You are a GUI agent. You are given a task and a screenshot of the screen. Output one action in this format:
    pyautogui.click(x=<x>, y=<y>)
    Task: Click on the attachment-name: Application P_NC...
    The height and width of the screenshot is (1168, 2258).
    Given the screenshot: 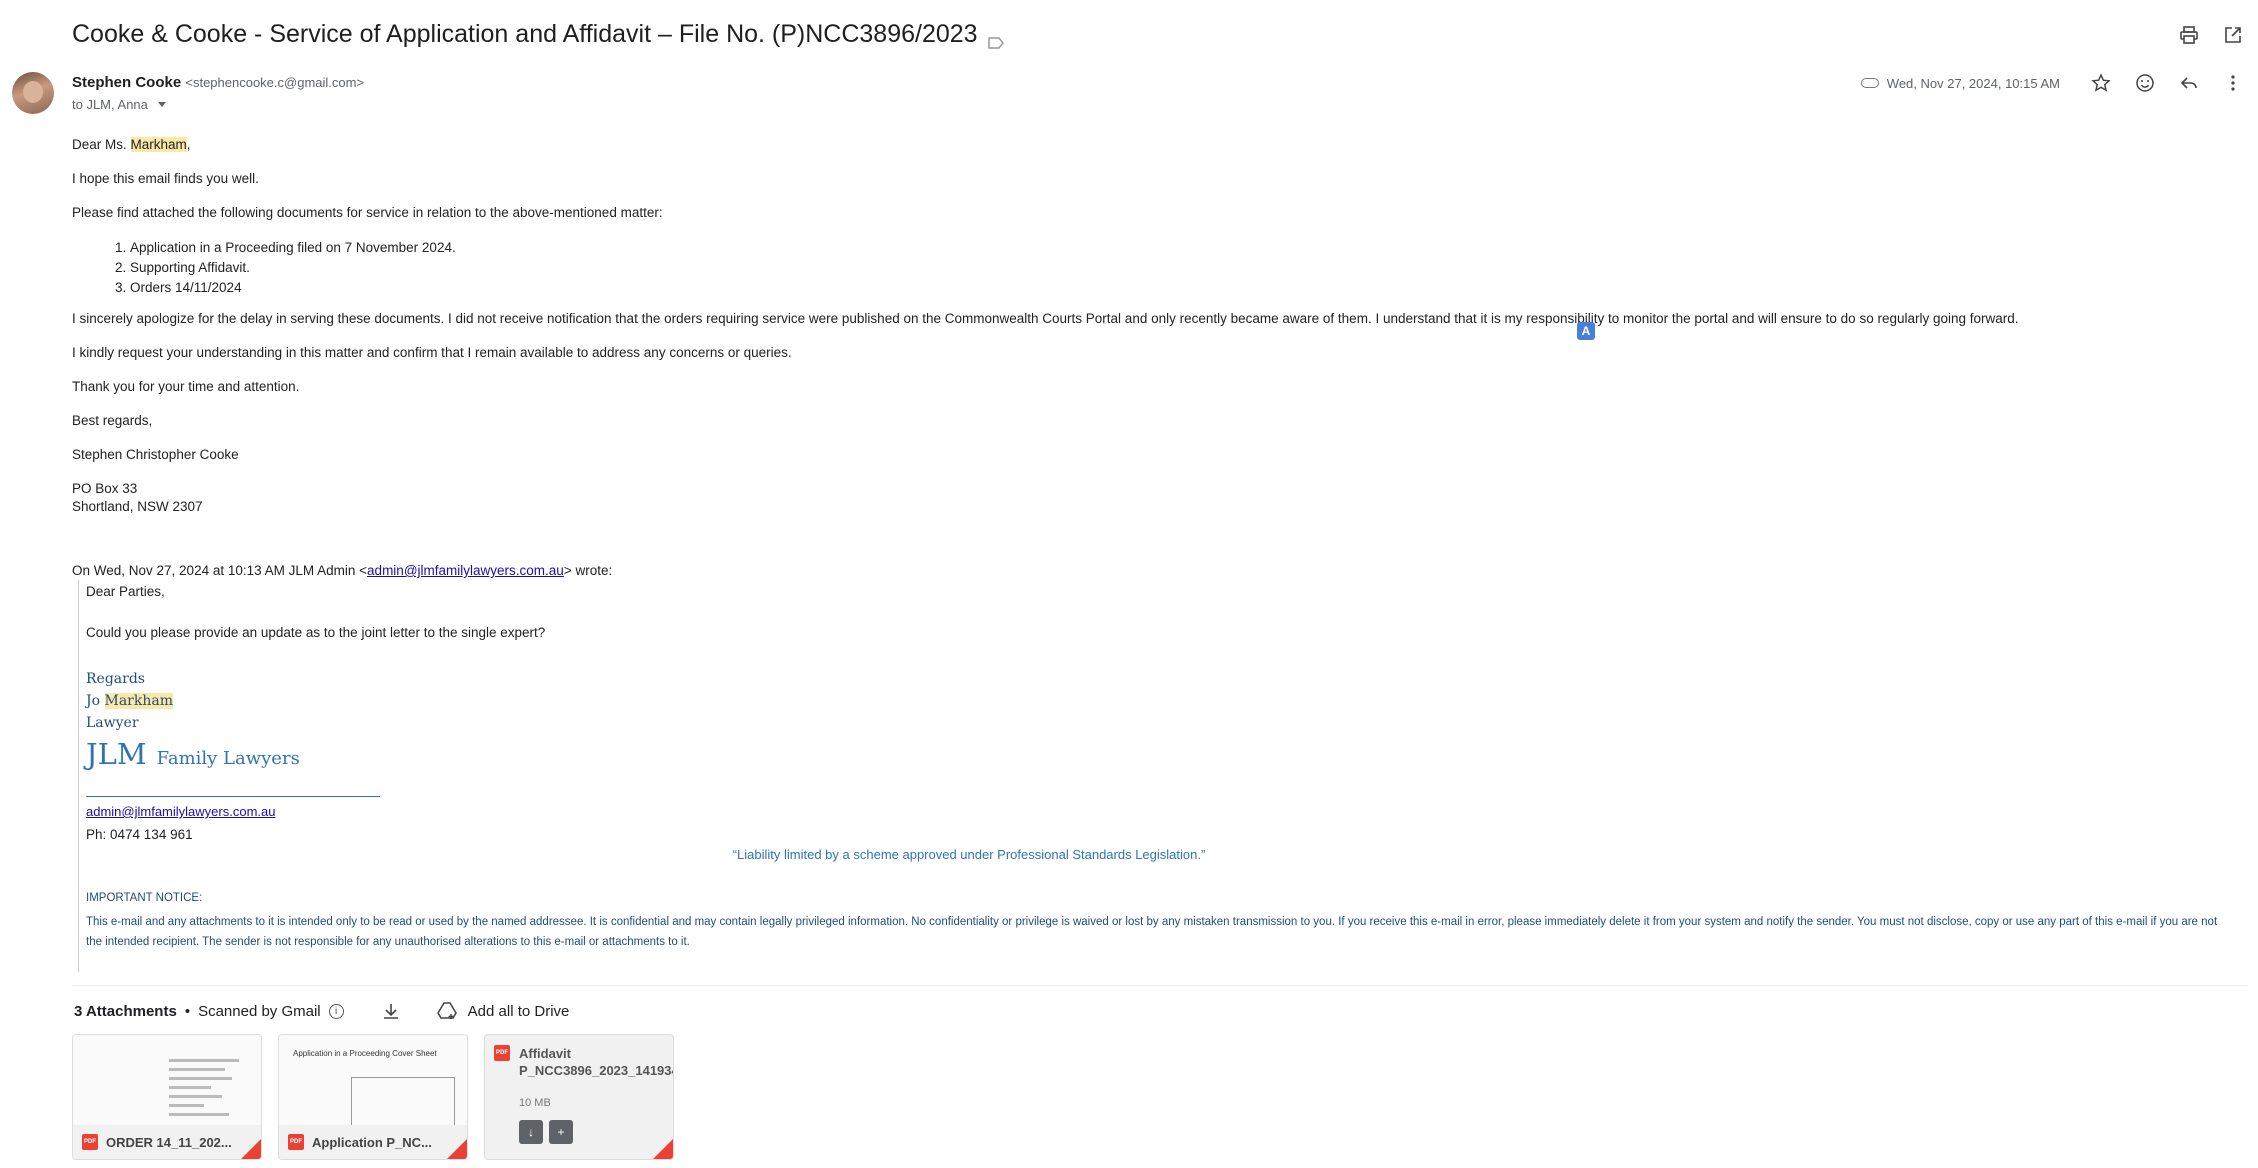 What is the action you would take?
    pyautogui.click(x=372, y=1142)
    